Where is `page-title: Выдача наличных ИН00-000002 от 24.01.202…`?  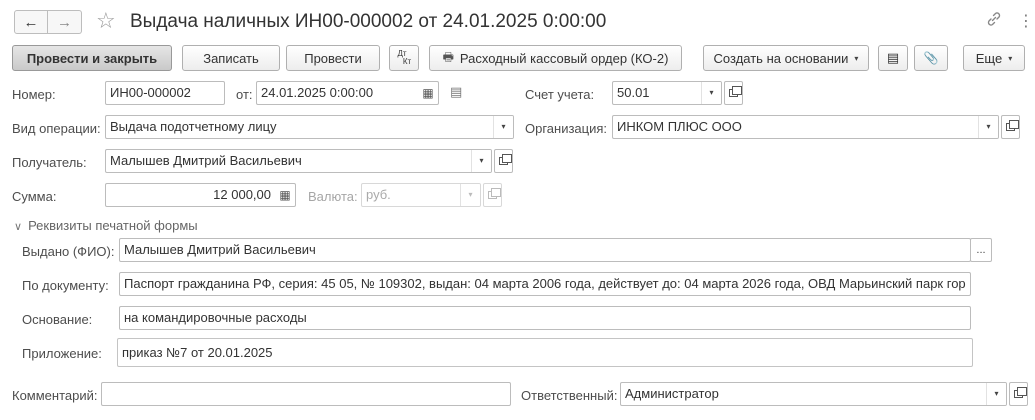
page-title: Выдача наличных ИН00-000002 от 24.01.202… is located at coordinates (368, 21).